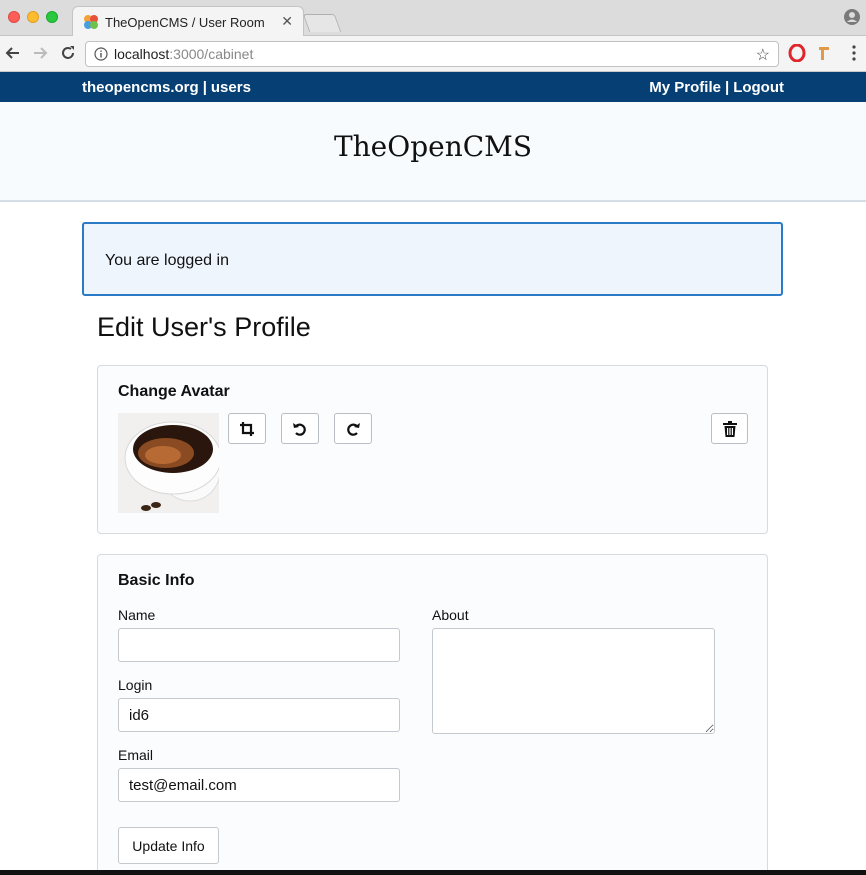  What do you see at coordinates (14, 17) in the screenshot?
I see `close-window-button` at bounding box center [14, 17].